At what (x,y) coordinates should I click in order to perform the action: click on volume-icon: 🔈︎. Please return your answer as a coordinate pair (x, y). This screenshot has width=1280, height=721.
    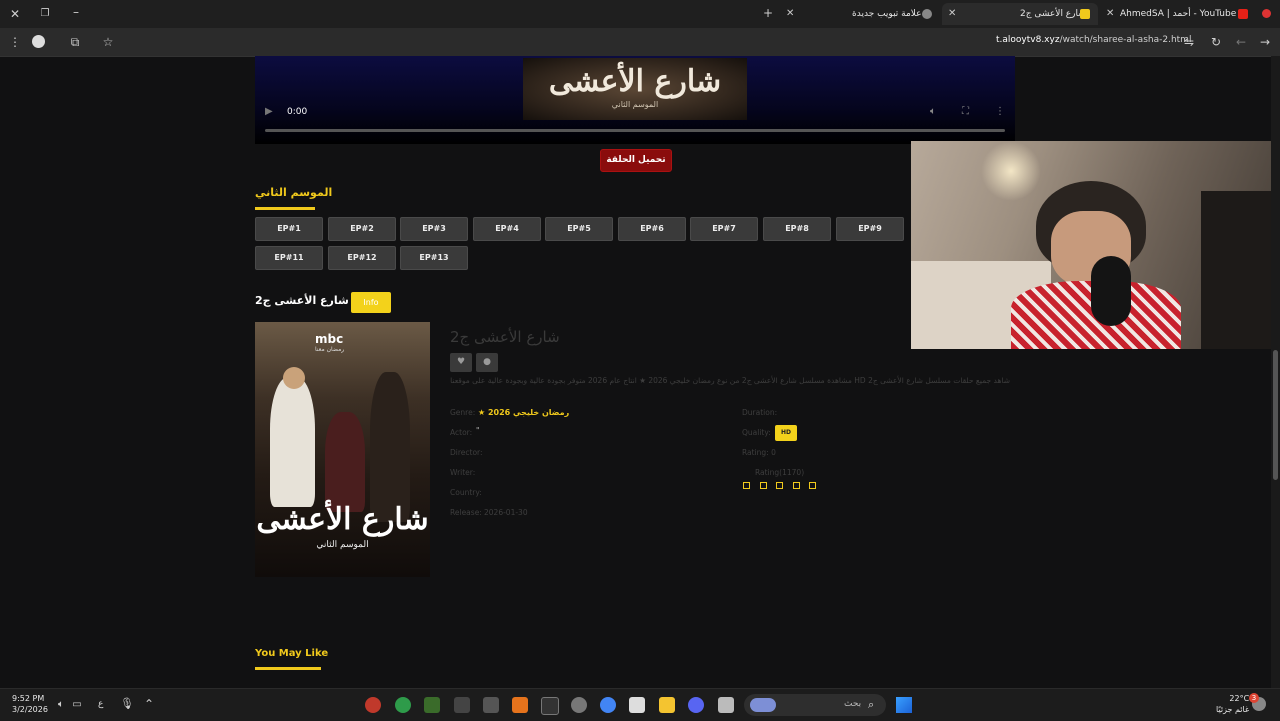
    Looking at the image, I should click on (933, 111).